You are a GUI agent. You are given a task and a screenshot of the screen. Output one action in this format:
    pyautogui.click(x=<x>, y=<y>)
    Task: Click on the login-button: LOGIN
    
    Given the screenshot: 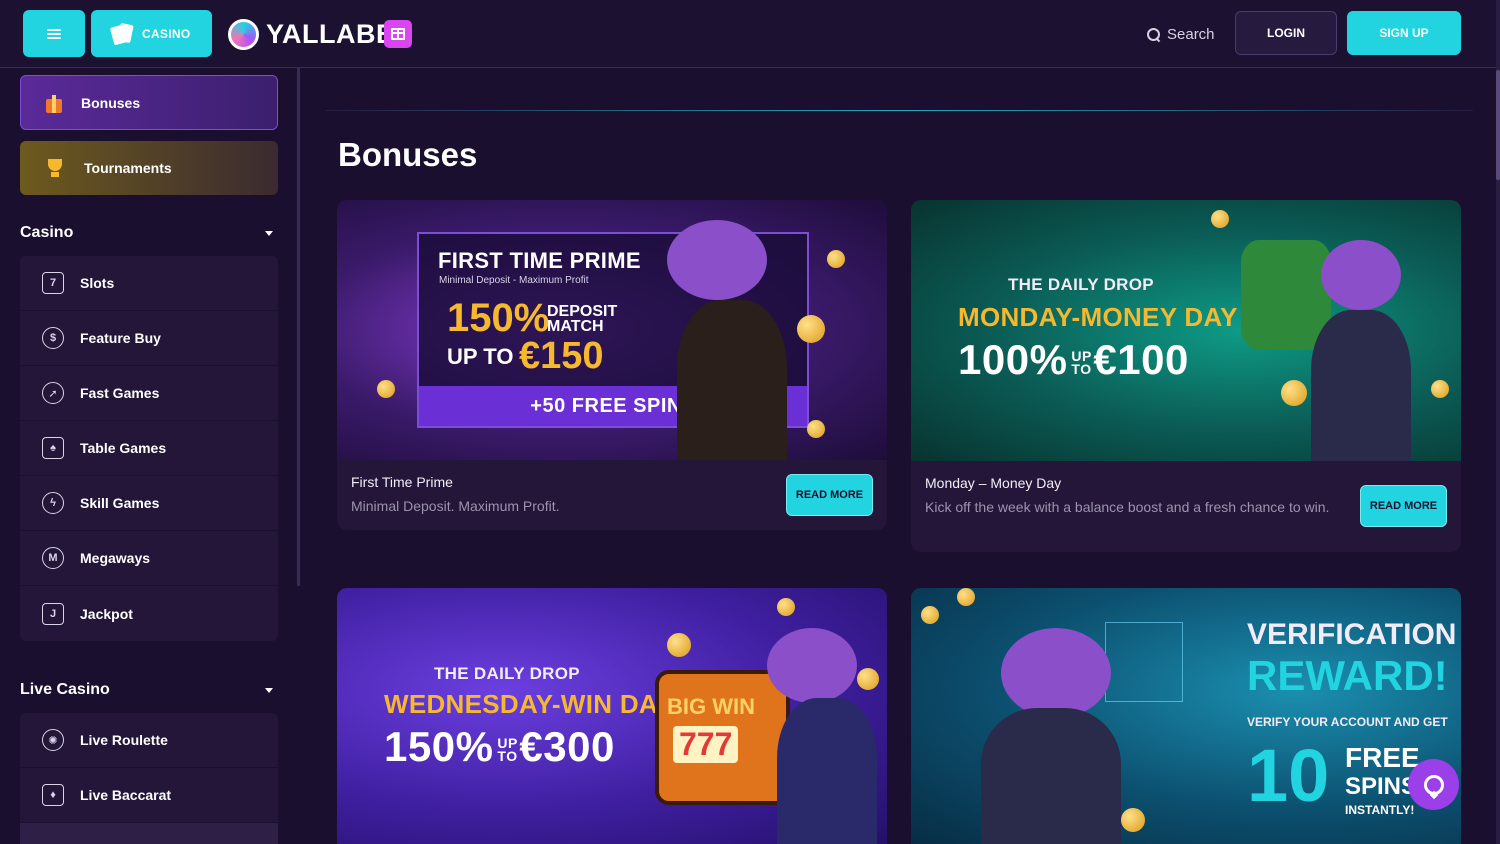 What is the action you would take?
    pyautogui.click(x=1286, y=33)
    